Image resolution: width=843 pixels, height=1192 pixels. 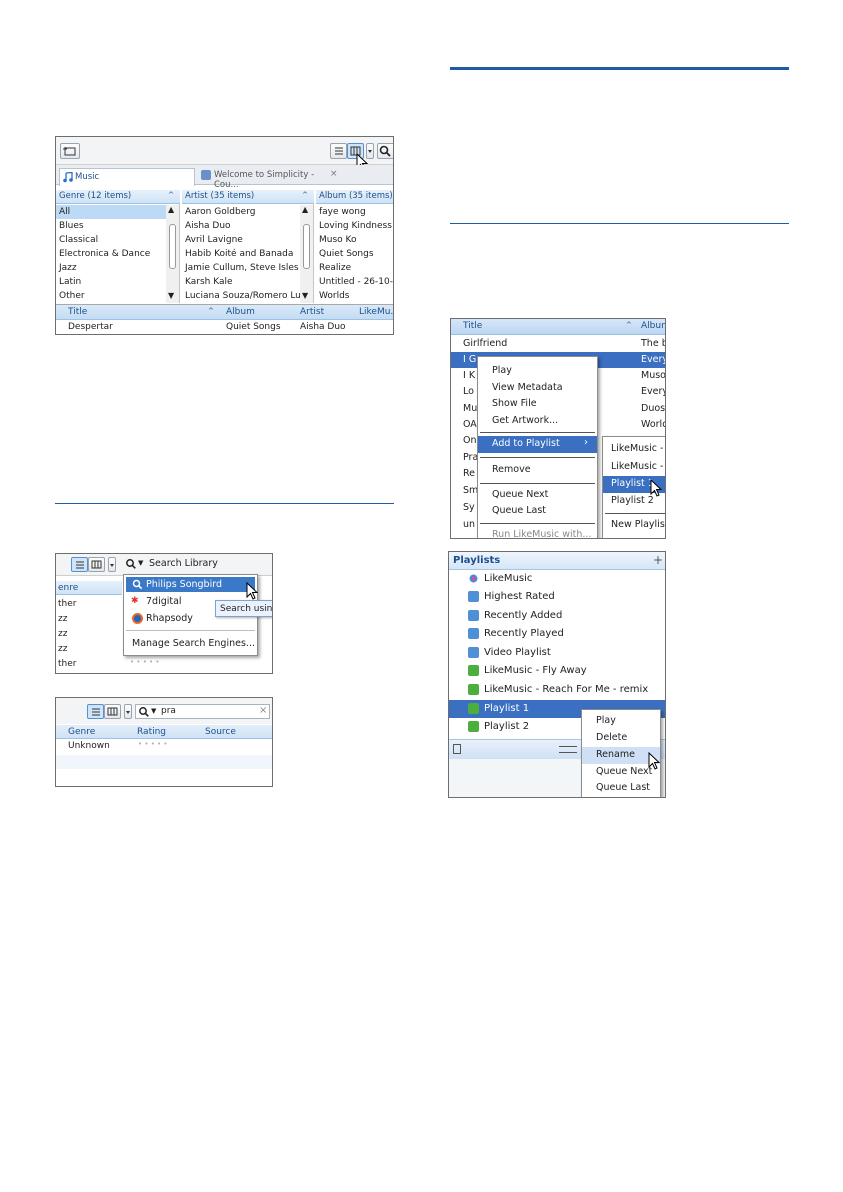 What do you see at coordinates (164, 747) in the screenshot?
I see `result-row: Unknown • • • • •` at bounding box center [164, 747].